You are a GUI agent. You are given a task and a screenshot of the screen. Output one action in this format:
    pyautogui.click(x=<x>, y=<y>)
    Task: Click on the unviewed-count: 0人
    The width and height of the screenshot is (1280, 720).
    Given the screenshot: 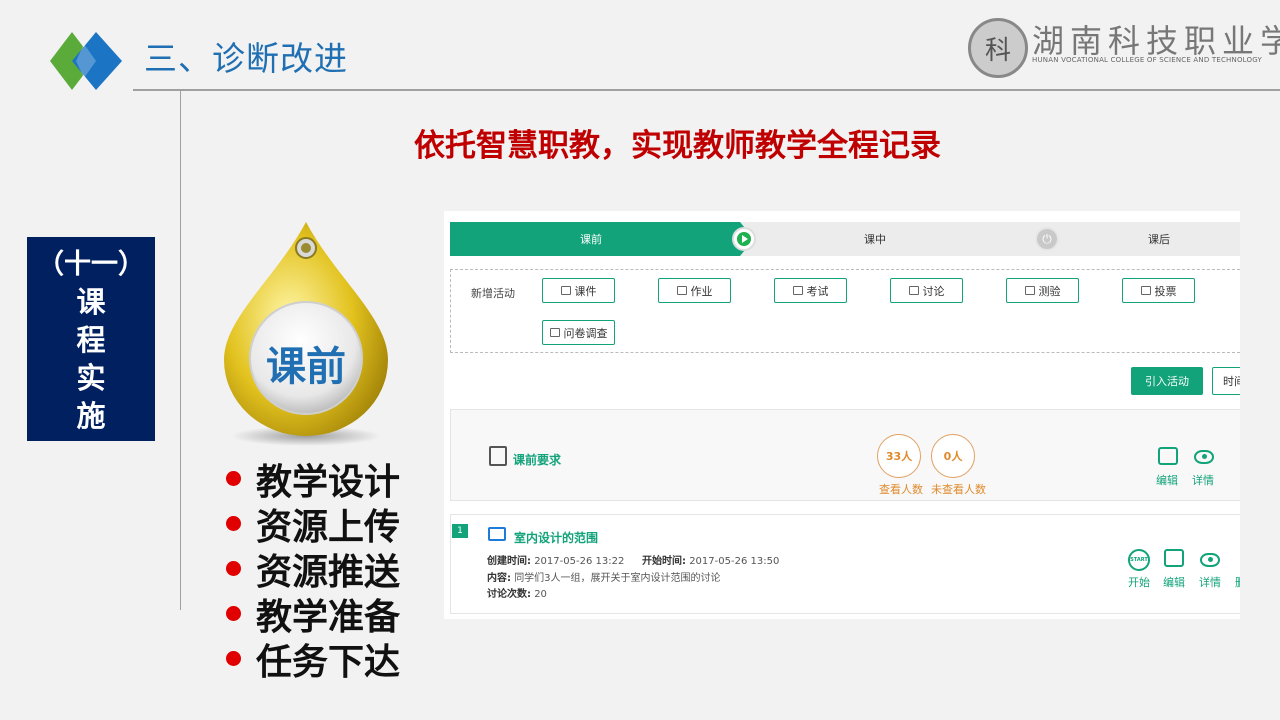 What is the action you would take?
    pyautogui.click(x=953, y=456)
    